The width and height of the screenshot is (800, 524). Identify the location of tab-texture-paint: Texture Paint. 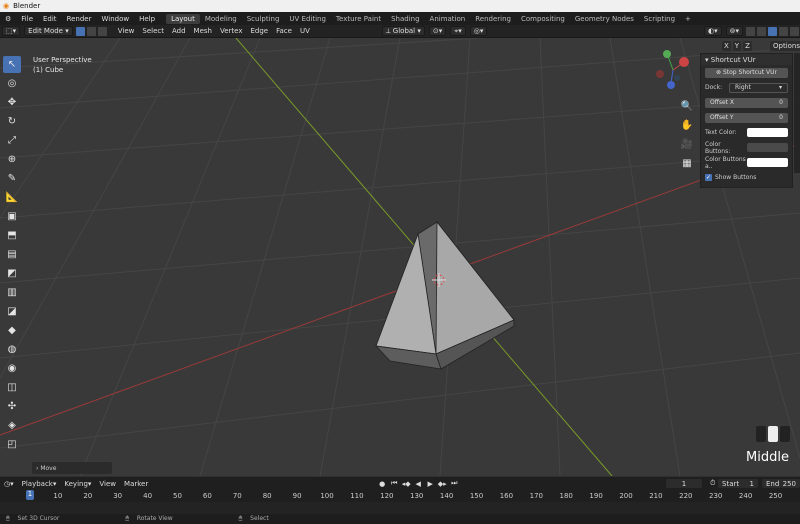
(358, 19).